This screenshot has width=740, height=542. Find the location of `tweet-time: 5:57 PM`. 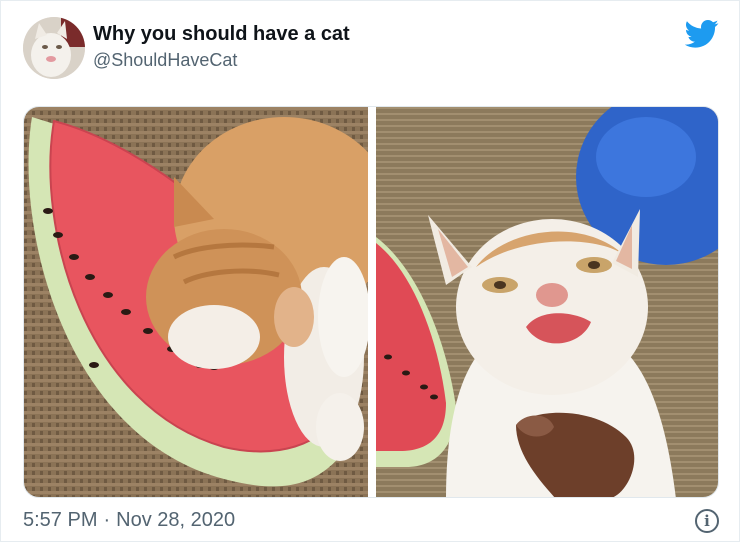

tweet-time: 5:57 PM is located at coordinates (60, 520).